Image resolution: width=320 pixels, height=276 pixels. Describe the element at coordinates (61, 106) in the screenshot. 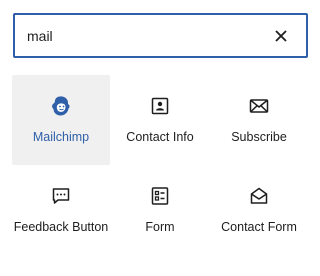

I see `mailchimp-icon` at that location.